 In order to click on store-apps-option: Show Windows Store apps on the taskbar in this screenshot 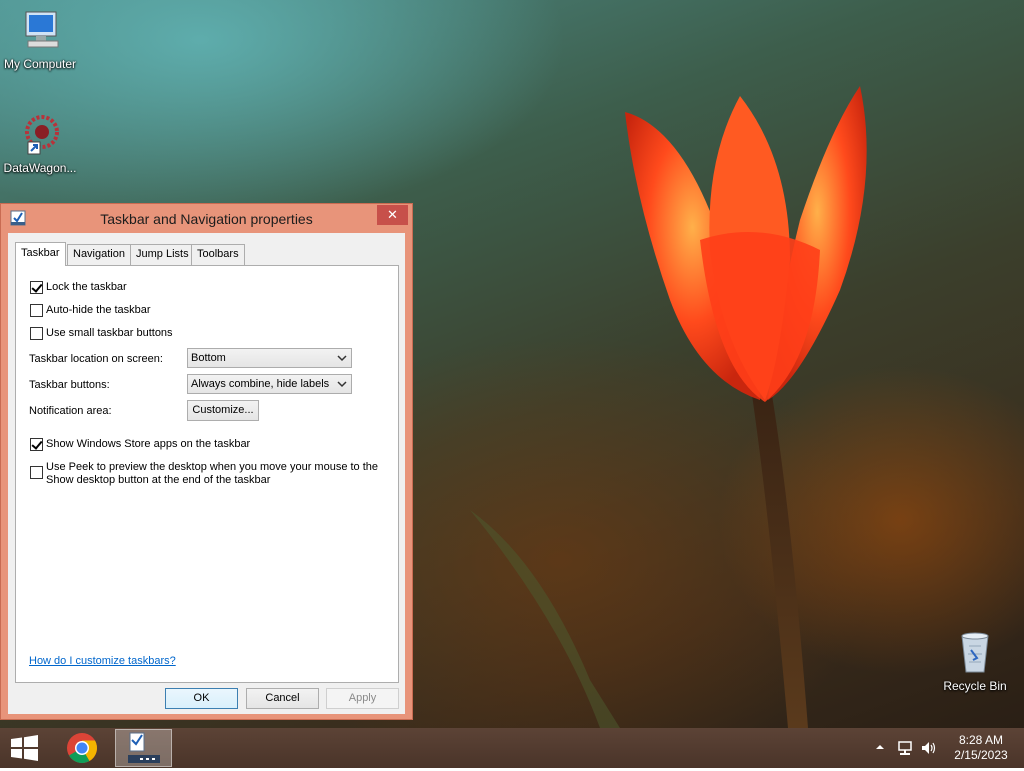, I will do `click(140, 444)`.